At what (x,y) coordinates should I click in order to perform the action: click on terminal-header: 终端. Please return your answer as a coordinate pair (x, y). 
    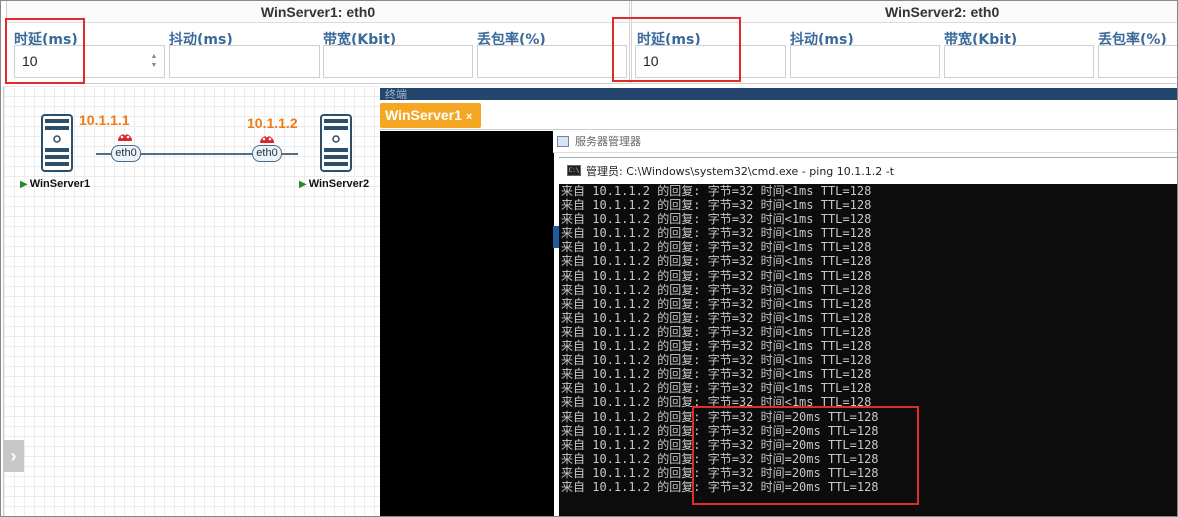
    Looking at the image, I should click on (779, 94).